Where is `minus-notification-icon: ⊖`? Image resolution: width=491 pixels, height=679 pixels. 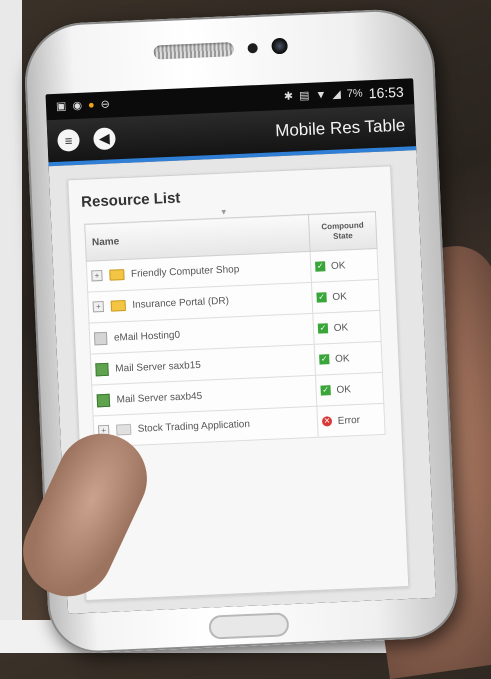
minus-notification-icon: ⊖ is located at coordinates (105, 104).